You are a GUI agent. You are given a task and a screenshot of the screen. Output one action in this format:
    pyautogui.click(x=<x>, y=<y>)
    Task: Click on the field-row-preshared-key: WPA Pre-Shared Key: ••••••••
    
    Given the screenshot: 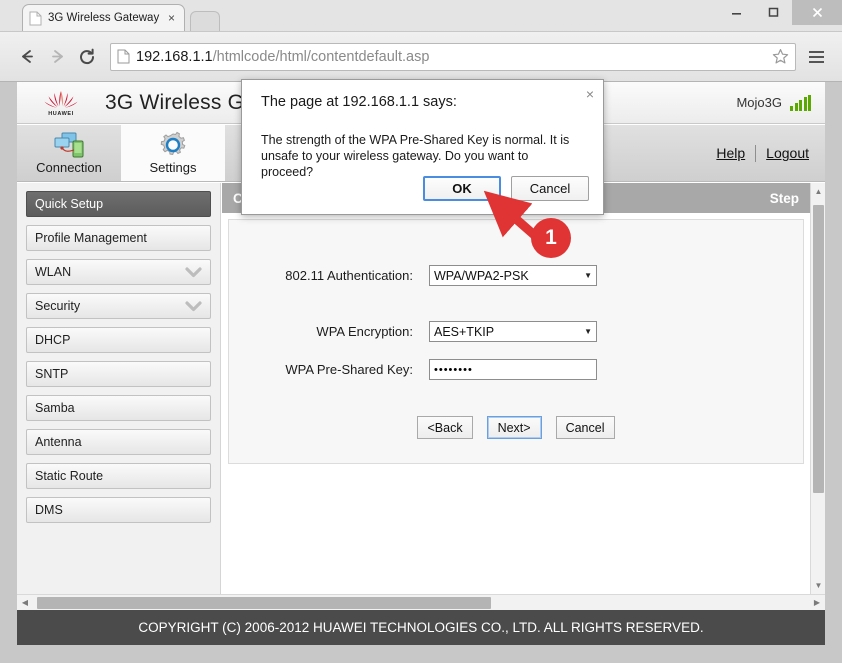 What is the action you would take?
    pyautogui.click(x=516, y=369)
    